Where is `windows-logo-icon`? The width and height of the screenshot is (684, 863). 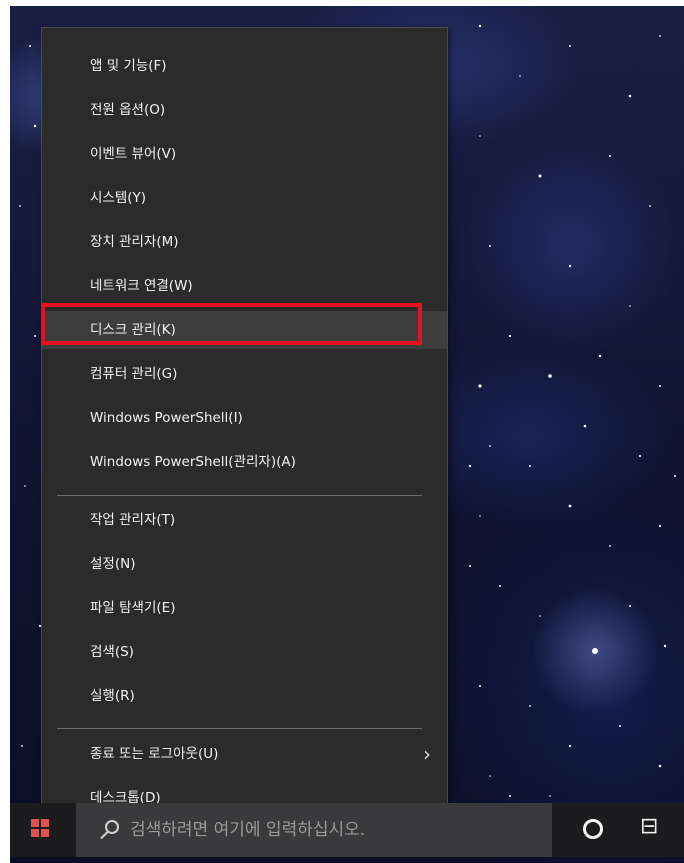 windows-logo-icon is located at coordinates (40, 828).